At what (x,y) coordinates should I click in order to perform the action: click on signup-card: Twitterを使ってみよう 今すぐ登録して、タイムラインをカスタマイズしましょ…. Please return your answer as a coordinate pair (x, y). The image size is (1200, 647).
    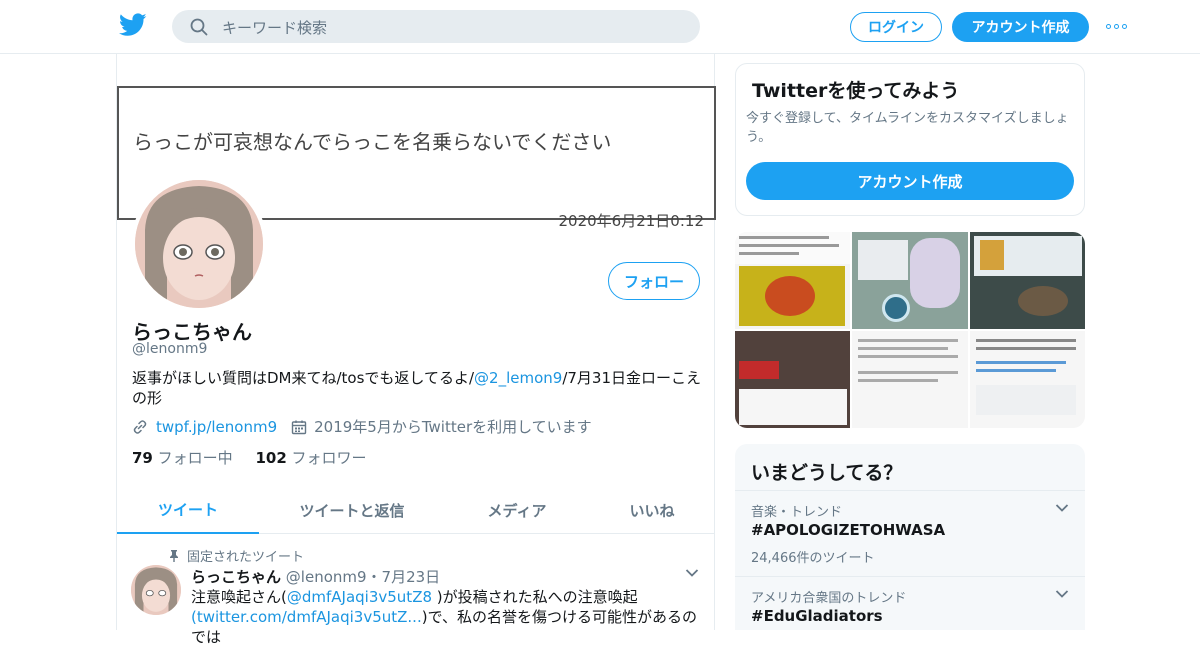
    Looking at the image, I should click on (910, 139).